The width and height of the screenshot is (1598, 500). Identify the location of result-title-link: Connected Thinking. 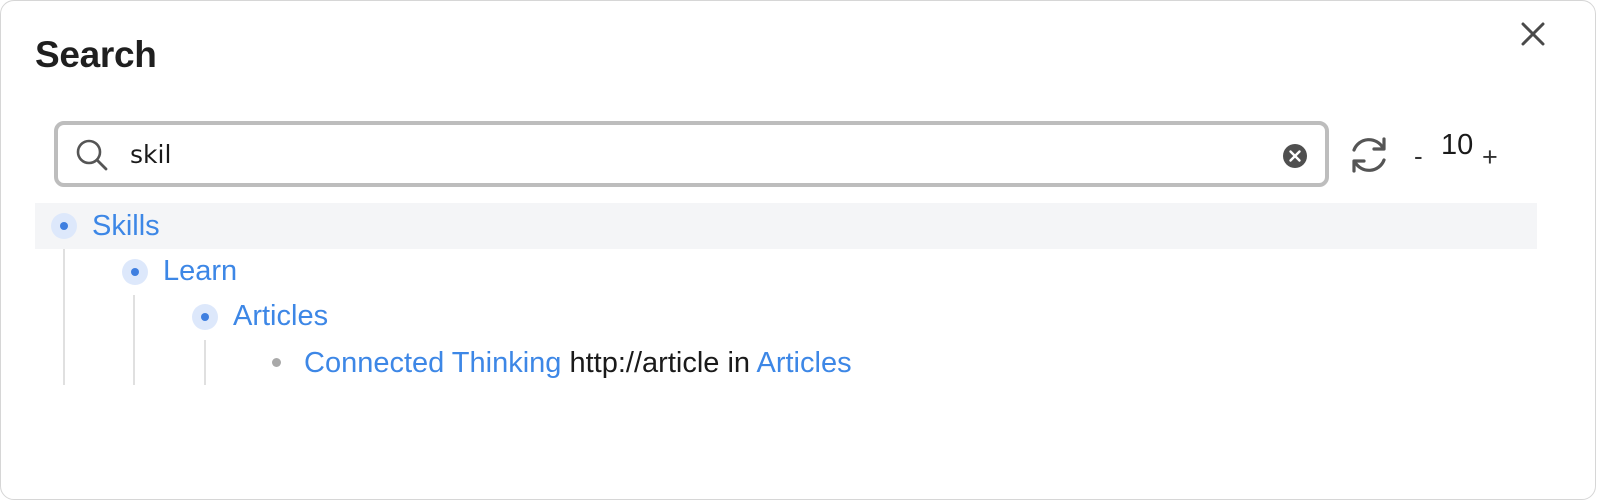
(432, 363).